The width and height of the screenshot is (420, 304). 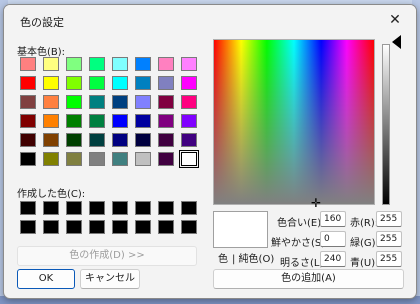 What do you see at coordinates (333, 219) in the screenshot?
I see `hue-input: 160` at bounding box center [333, 219].